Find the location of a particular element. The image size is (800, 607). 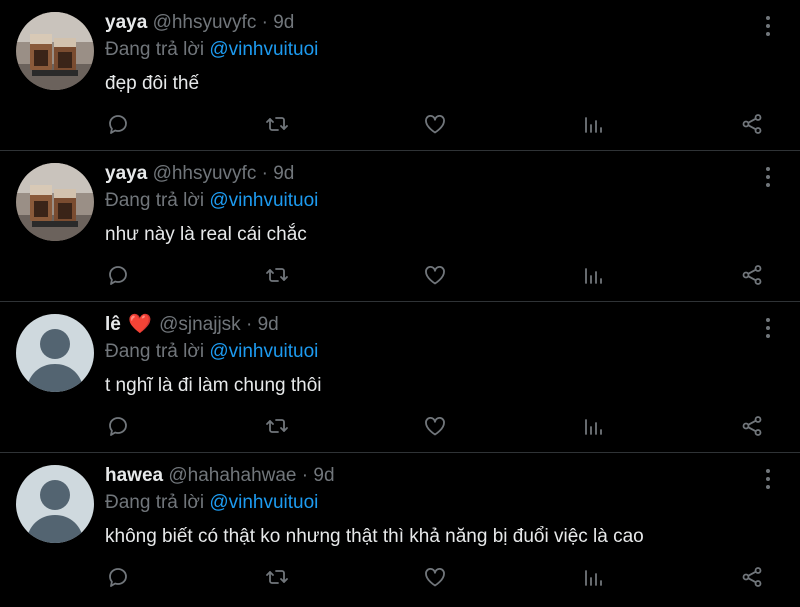

tweet-text: t nghĩ là đi làm chung thôi is located at coordinates (213, 385).